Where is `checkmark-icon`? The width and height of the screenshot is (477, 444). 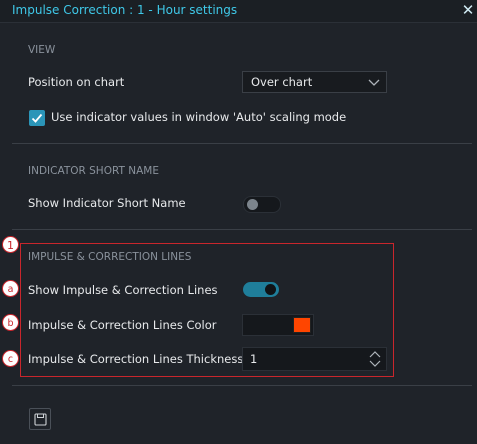 checkmark-icon is located at coordinates (37, 118).